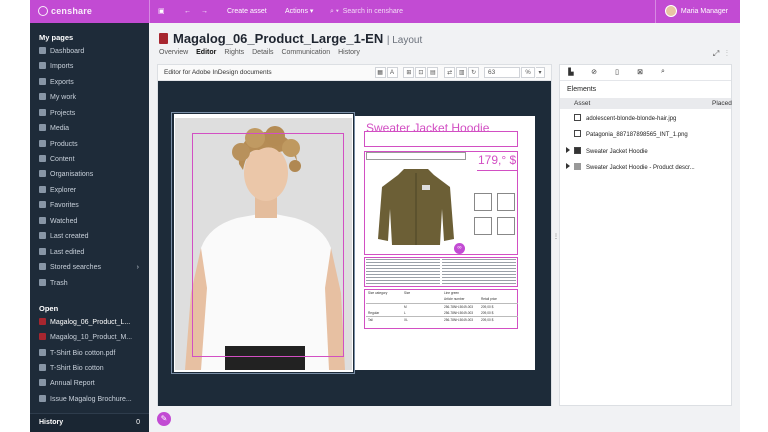 The height and width of the screenshot is (432, 768). I want to click on dashboard-icon, so click(42, 50).